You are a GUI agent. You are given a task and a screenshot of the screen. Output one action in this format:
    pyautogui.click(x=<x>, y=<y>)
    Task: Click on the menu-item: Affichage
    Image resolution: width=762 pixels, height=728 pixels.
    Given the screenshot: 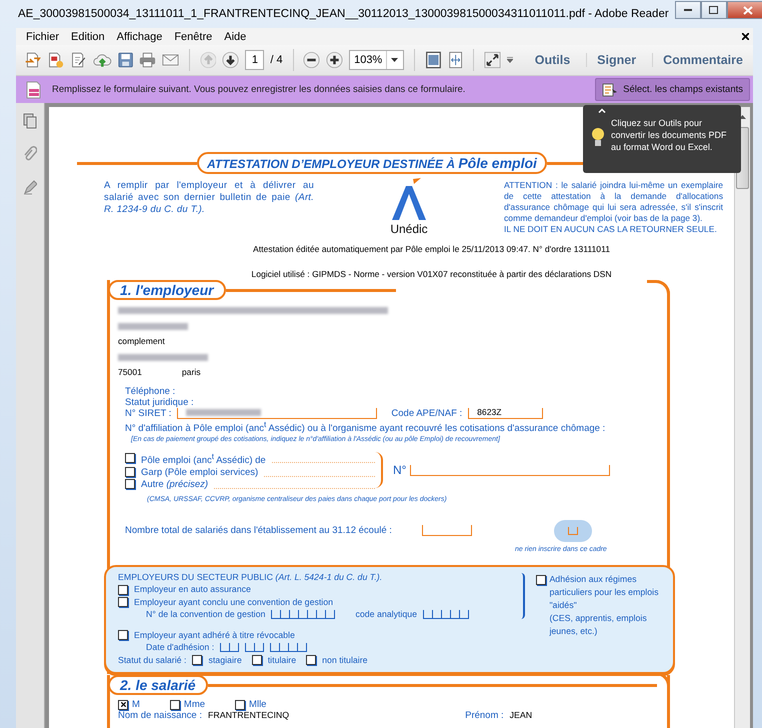 What is the action you would take?
    pyautogui.click(x=139, y=36)
    